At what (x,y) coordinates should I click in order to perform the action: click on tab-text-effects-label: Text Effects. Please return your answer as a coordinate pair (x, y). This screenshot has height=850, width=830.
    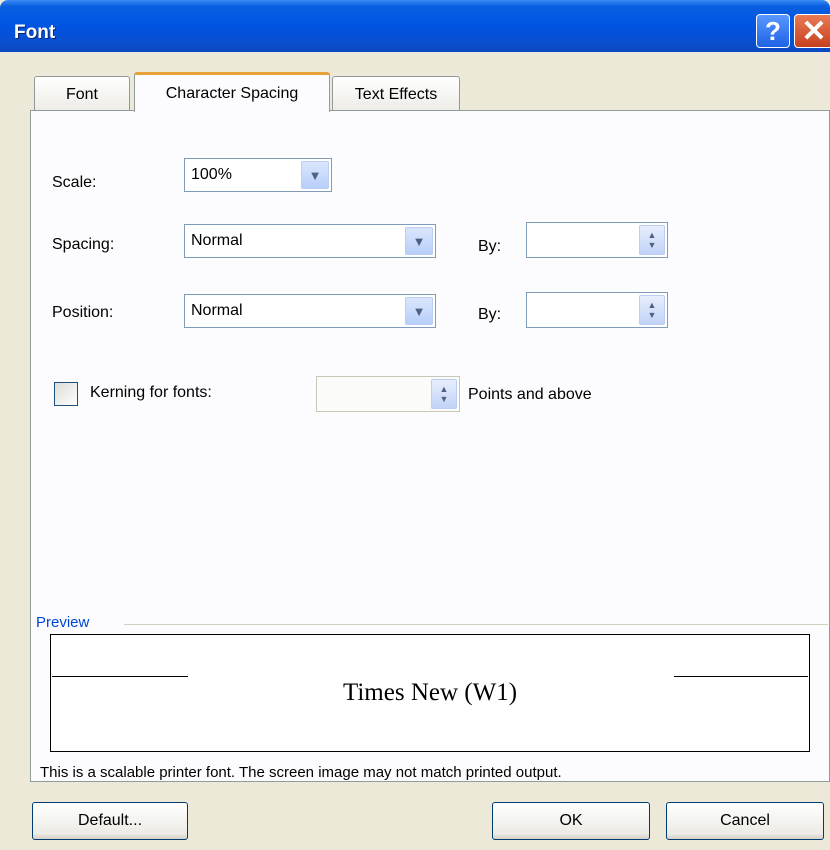
    Looking at the image, I should click on (396, 94).